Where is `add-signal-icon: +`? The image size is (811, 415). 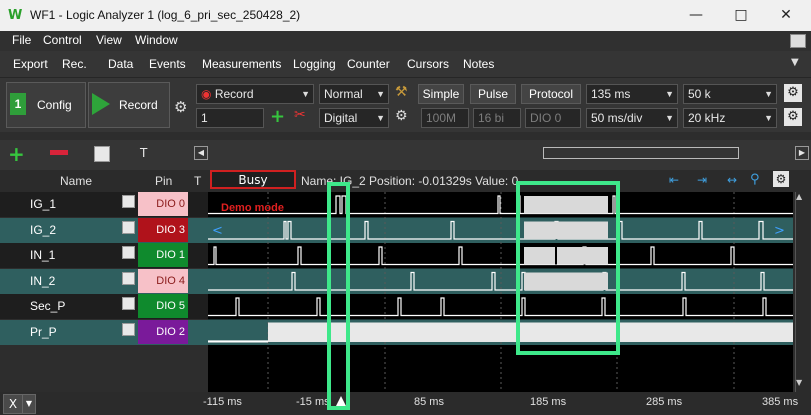 add-signal-icon: + is located at coordinates (16, 154).